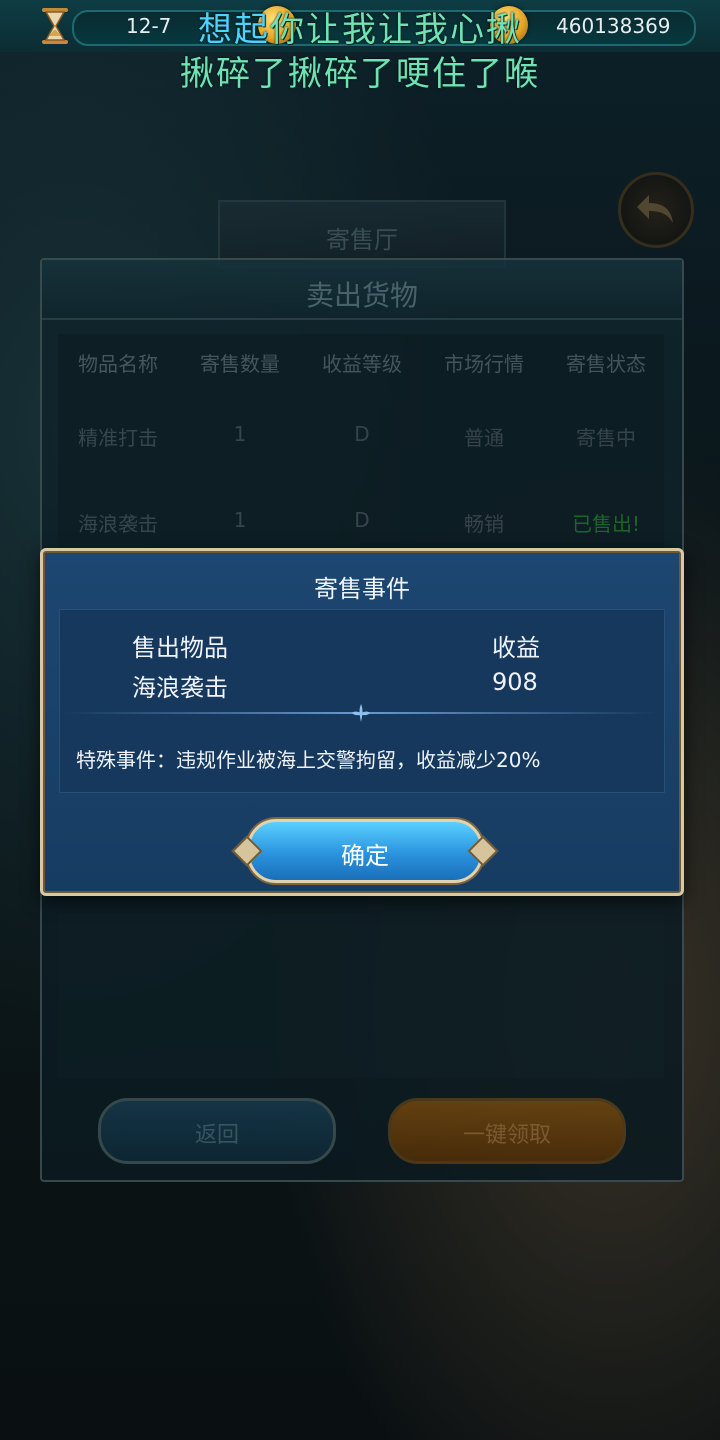 The image size is (720, 1440). I want to click on column-header-income-grade: 收益等级, so click(362, 364).